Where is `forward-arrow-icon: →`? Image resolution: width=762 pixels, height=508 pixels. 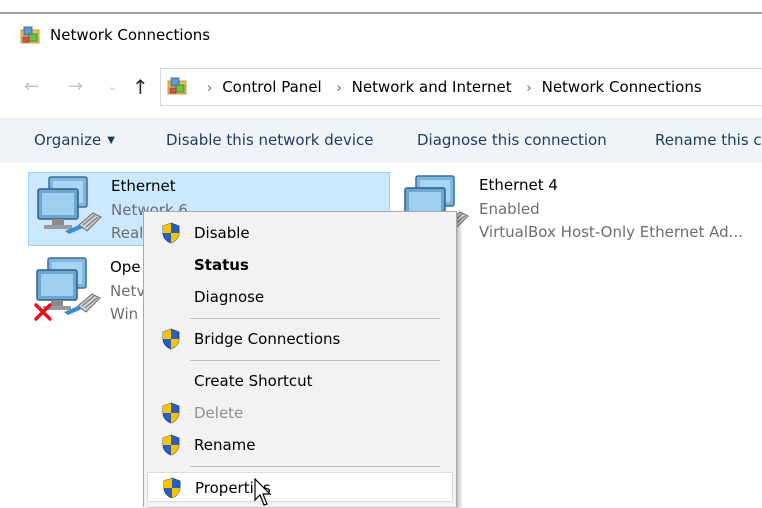
forward-arrow-icon: → is located at coordinates (75, 87).